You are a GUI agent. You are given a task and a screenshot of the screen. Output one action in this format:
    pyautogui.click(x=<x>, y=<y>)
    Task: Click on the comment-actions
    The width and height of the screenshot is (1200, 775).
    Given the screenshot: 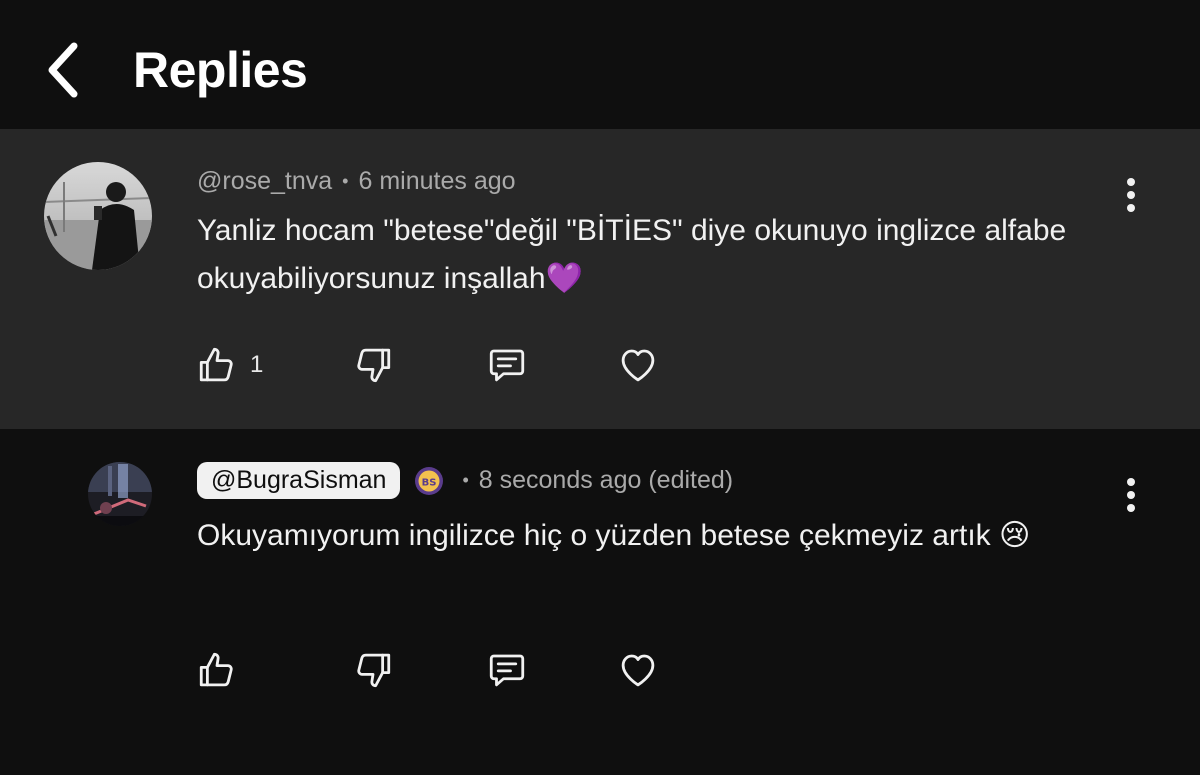 What is the action you would take?
    pyautogui.click(x=428, y=670)
    